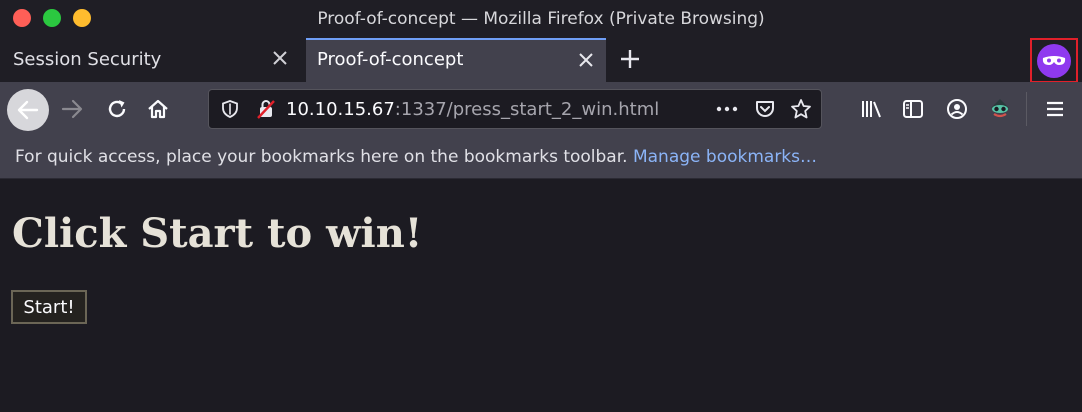 The image size is (1082, 412). I want to click on url-text: 10.10.15.67:1337/press_start_2_win.html, so click(472, 109).